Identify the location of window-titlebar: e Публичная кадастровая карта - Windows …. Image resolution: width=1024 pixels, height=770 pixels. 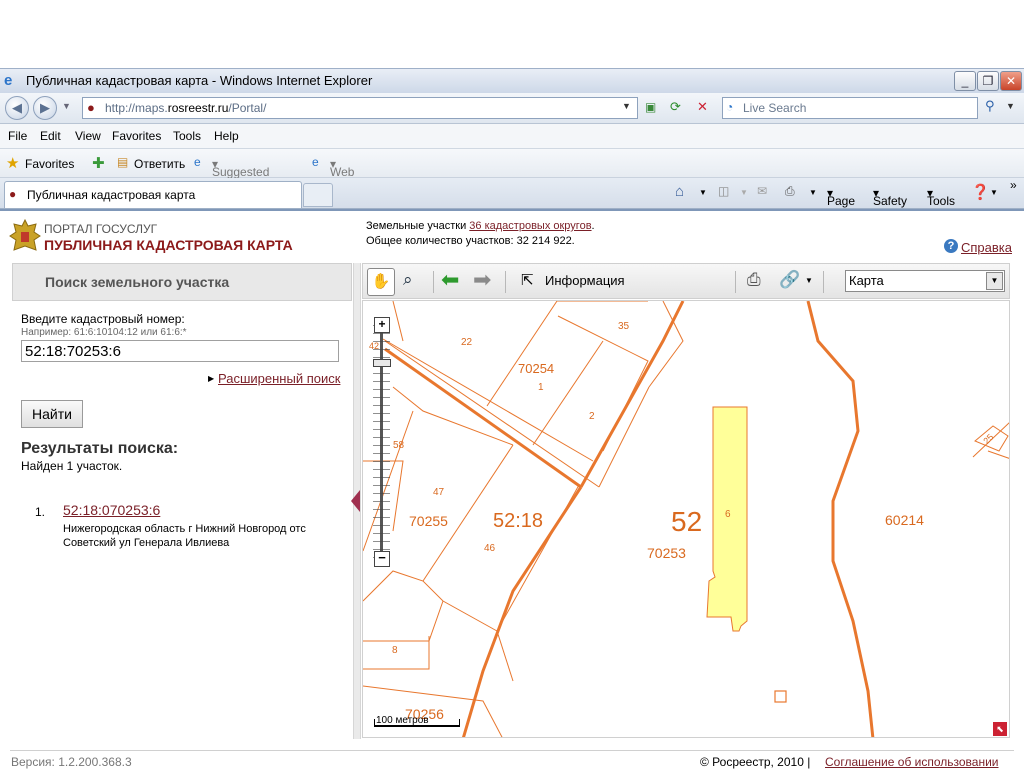
(512, 81).